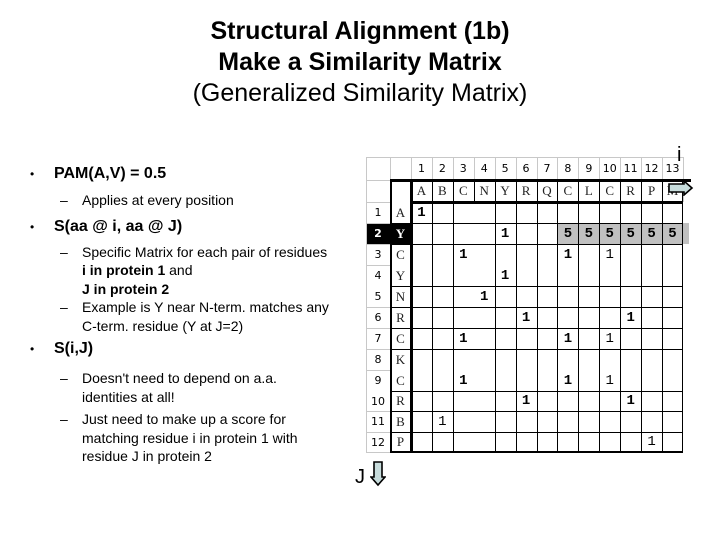 This screenshot has width=720, height=540. I want to click on column-residue: Q, so click(547, 190).